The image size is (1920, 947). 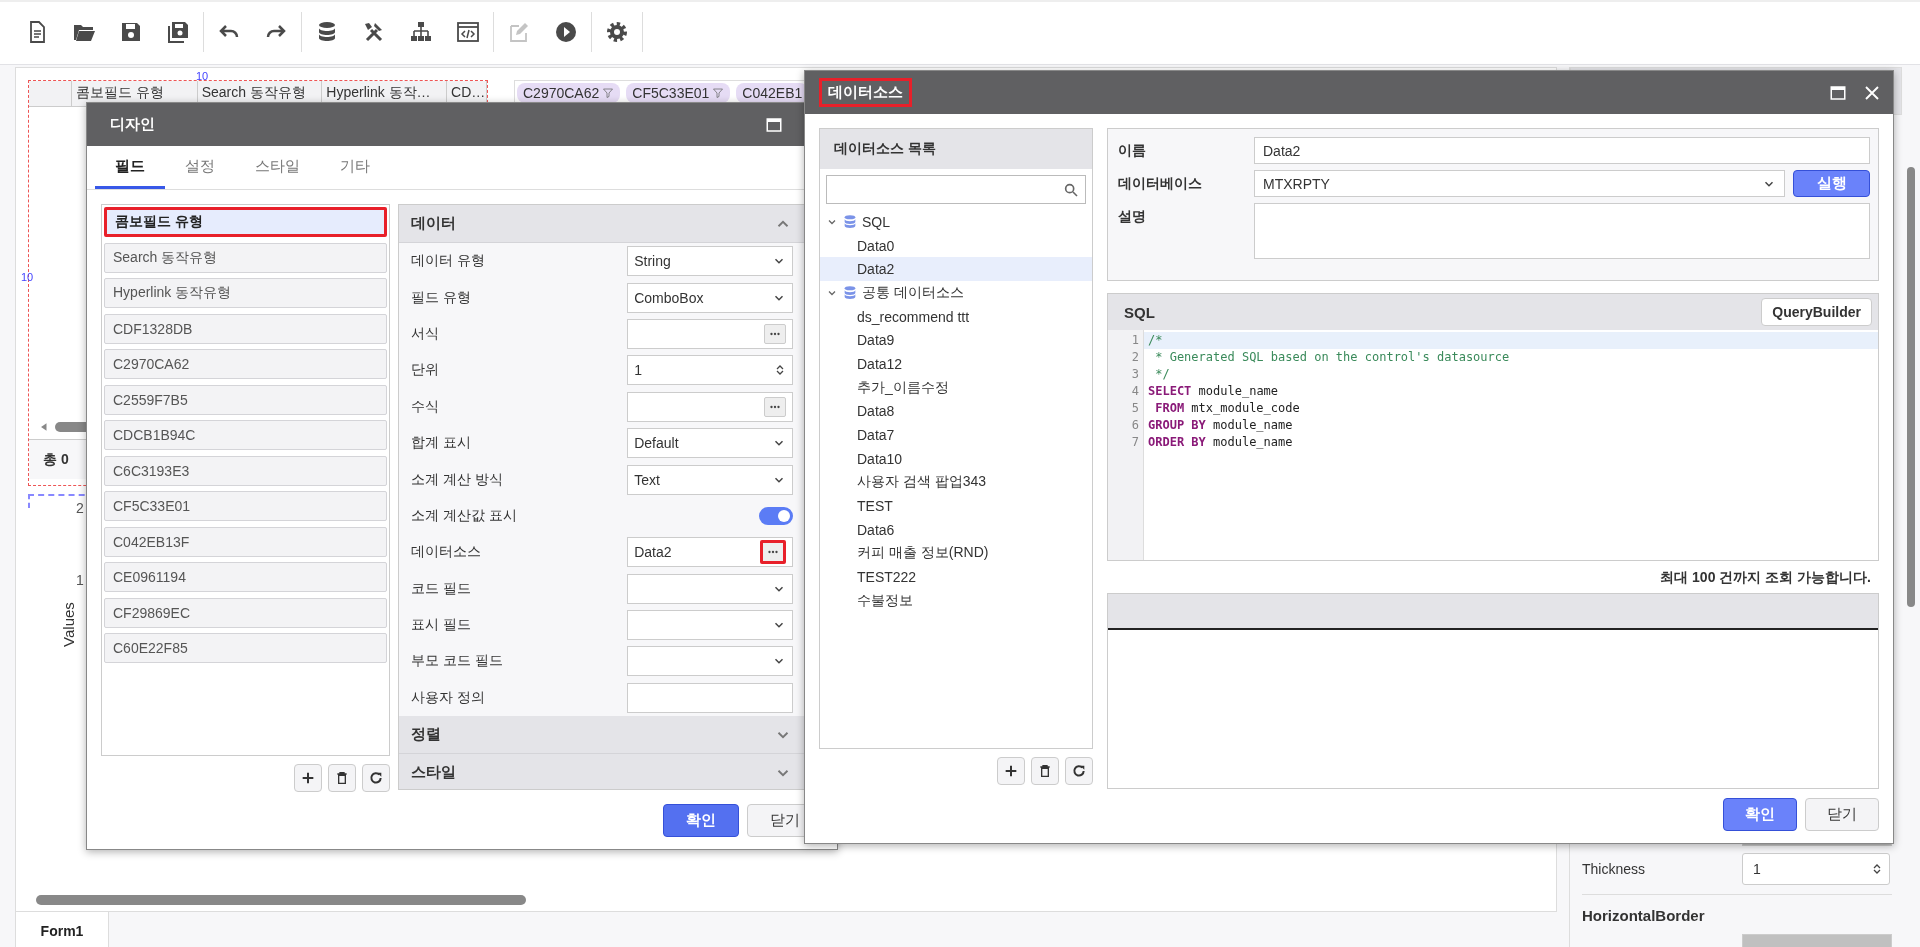 I want to click on field-item: CDCB1B94C, so click(x=246, y=435).